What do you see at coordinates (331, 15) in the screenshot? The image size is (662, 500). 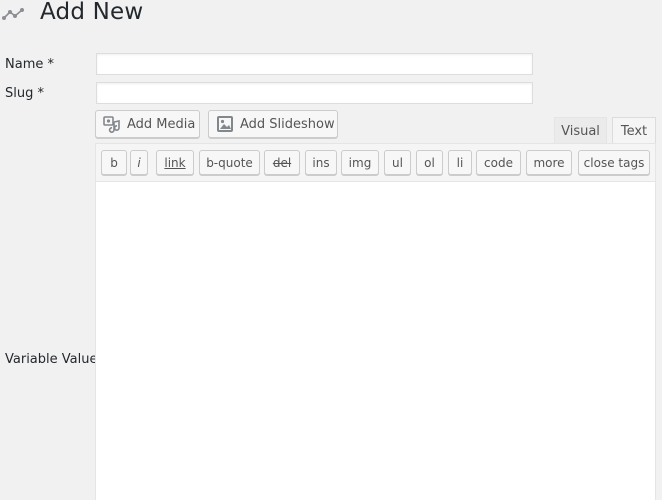 I see `page-header: Add New` at bounding box center [331, 15].